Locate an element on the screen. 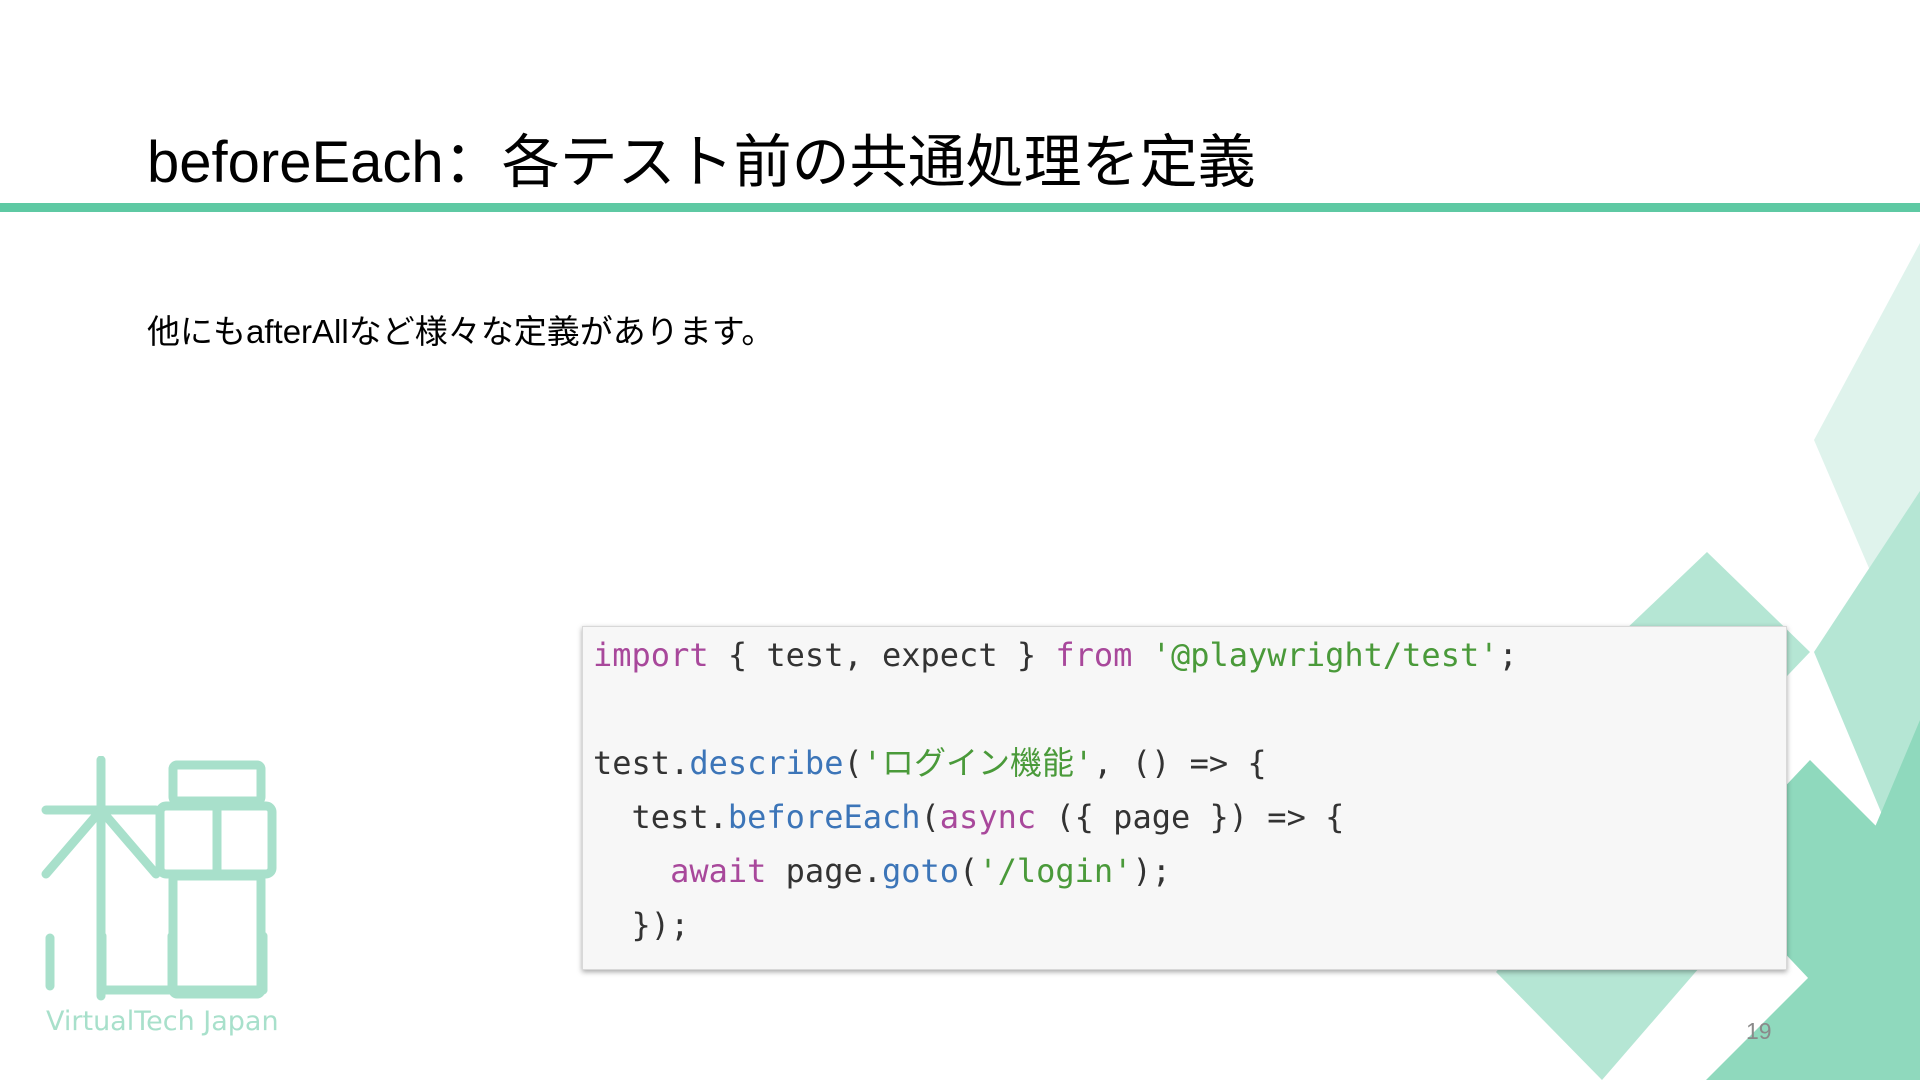 Image resolution: width=1920 pixels, height=1080 pixels. code-token: }); is located at coordinates (641, 925).